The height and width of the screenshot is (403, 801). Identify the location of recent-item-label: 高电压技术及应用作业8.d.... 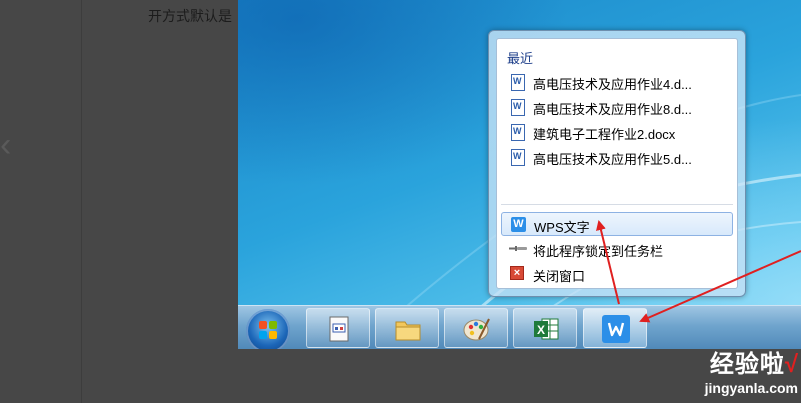
(612, 109).